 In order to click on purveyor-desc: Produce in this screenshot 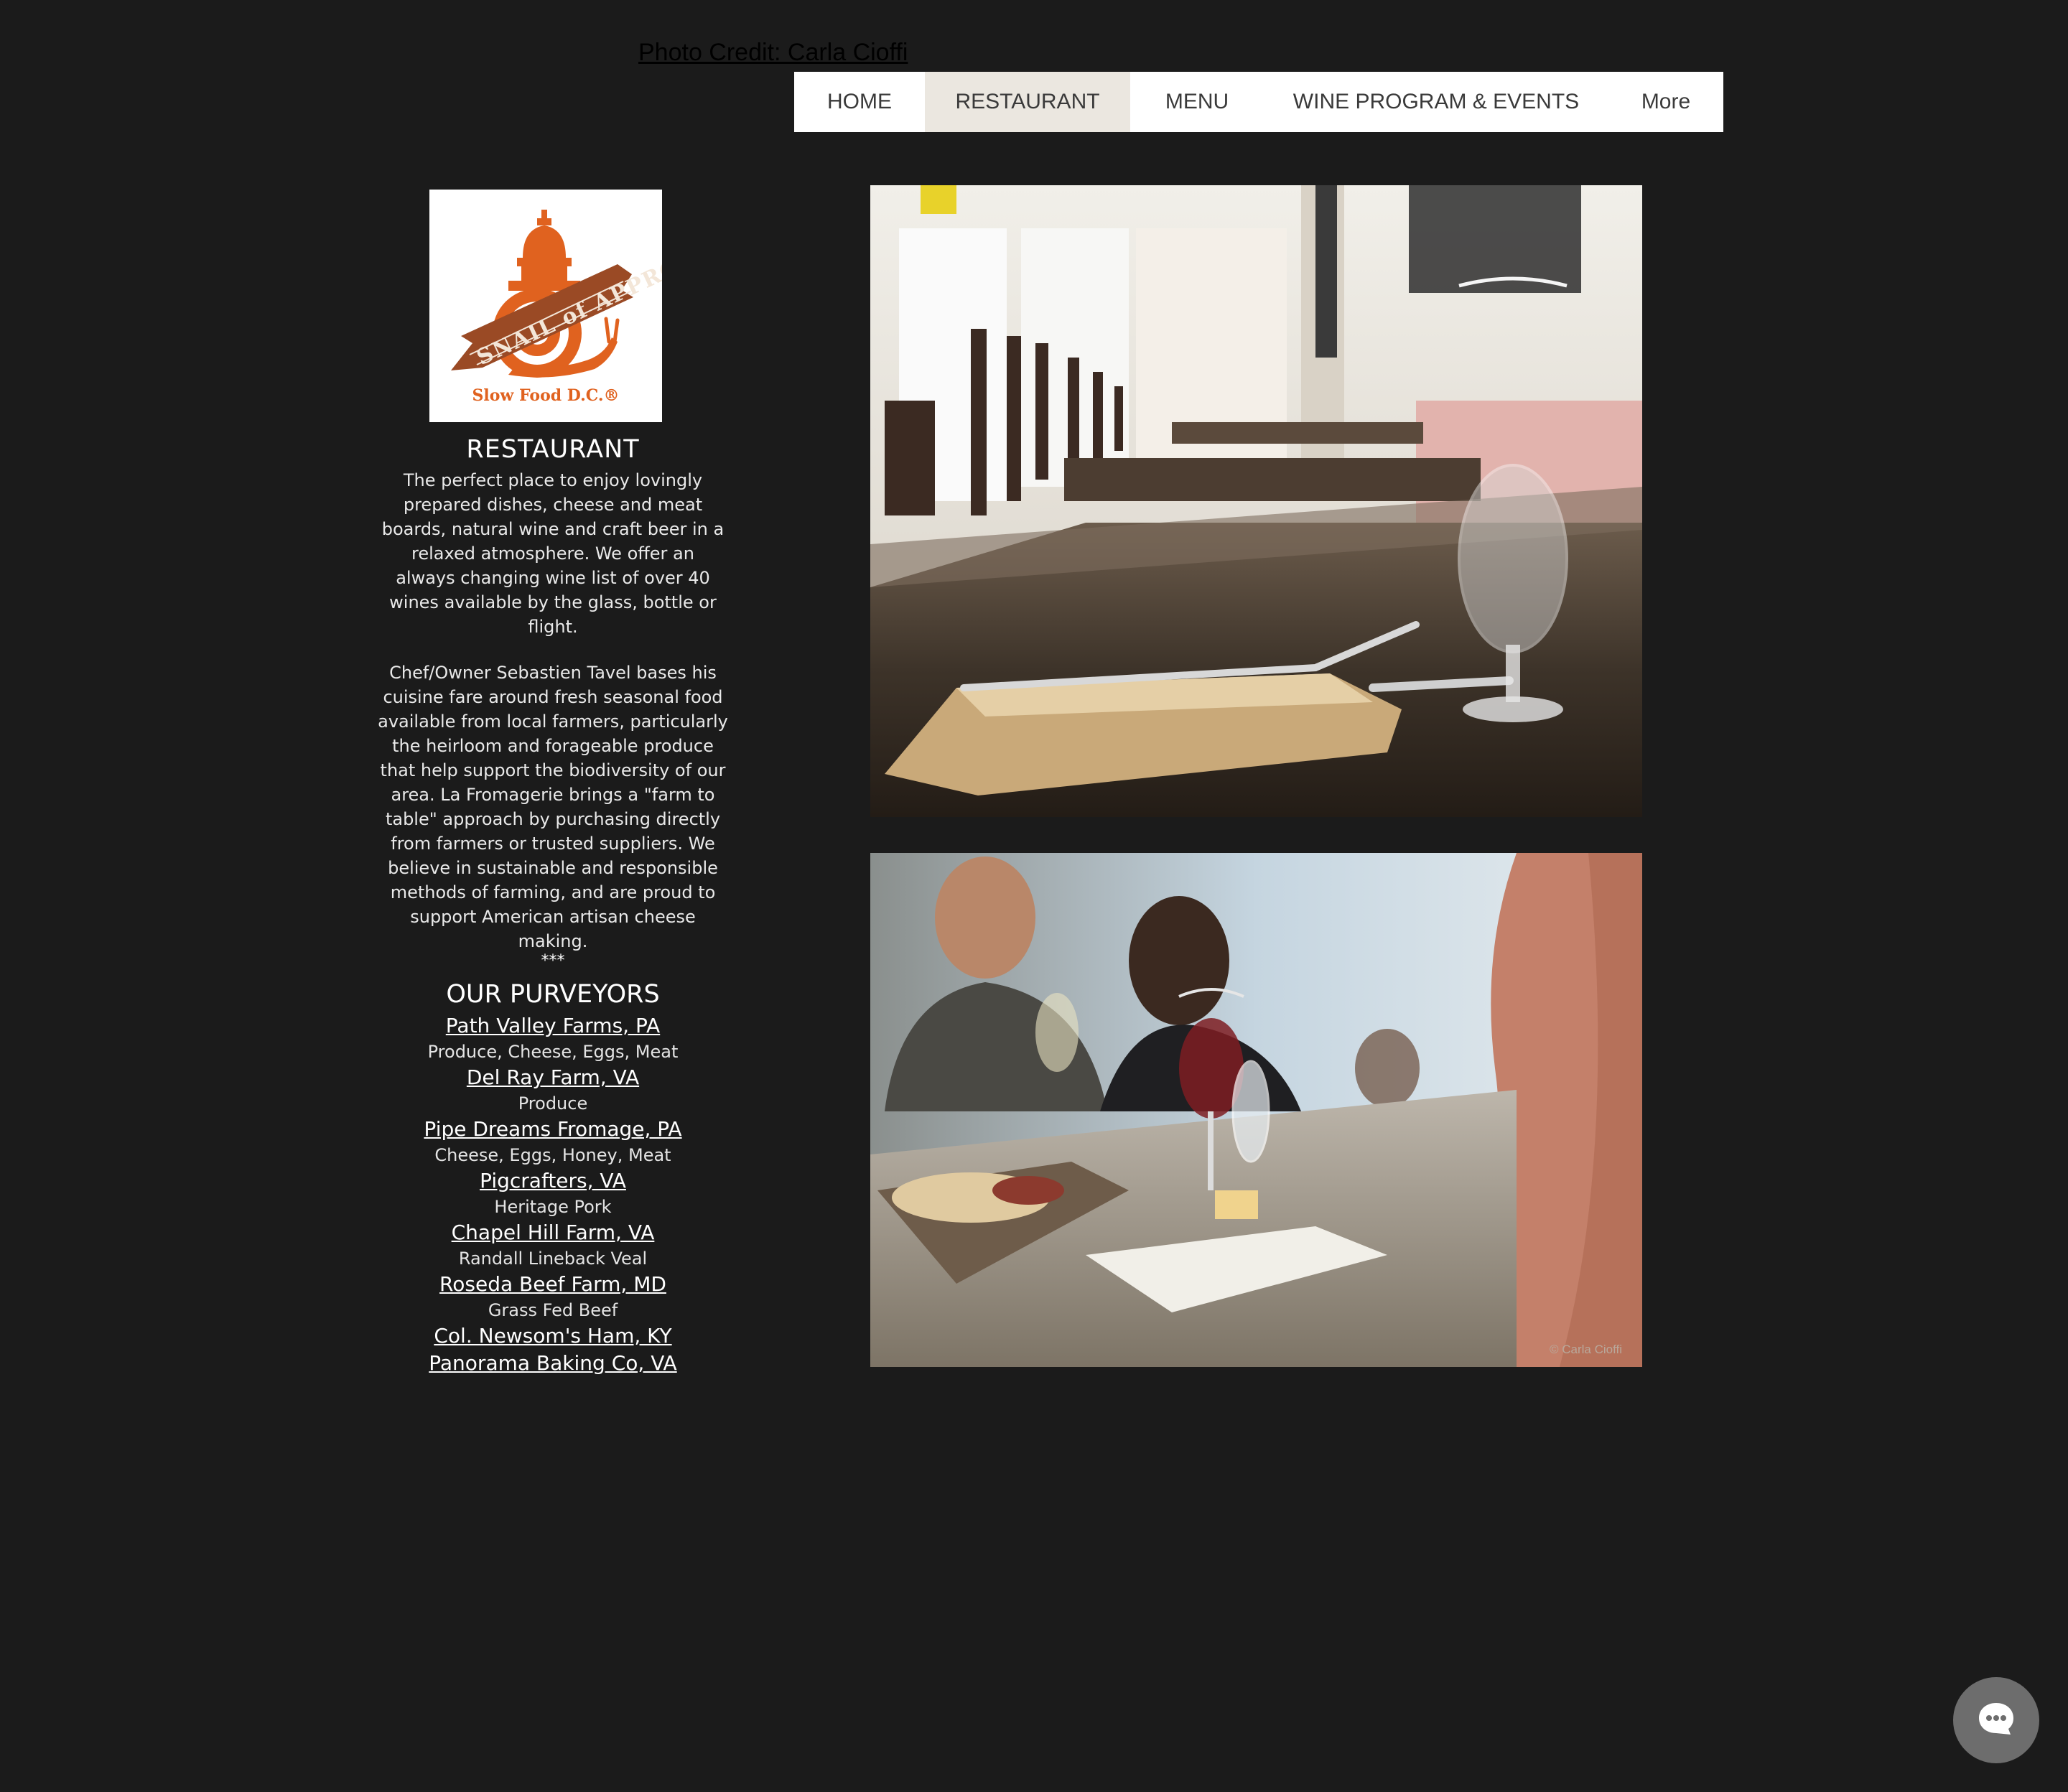, I will do `click(553, 1103)`.